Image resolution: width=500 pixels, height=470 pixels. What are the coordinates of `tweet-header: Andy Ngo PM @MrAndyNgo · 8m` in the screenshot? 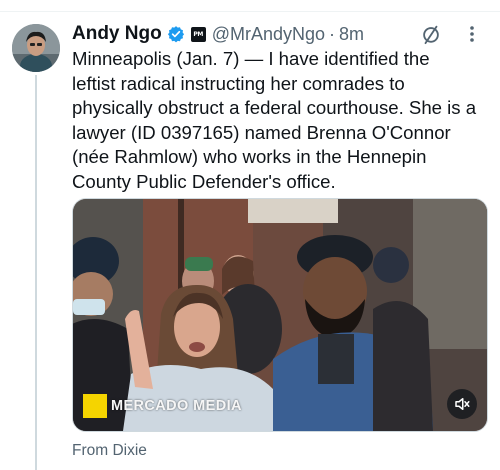 It's located at (281, 34).